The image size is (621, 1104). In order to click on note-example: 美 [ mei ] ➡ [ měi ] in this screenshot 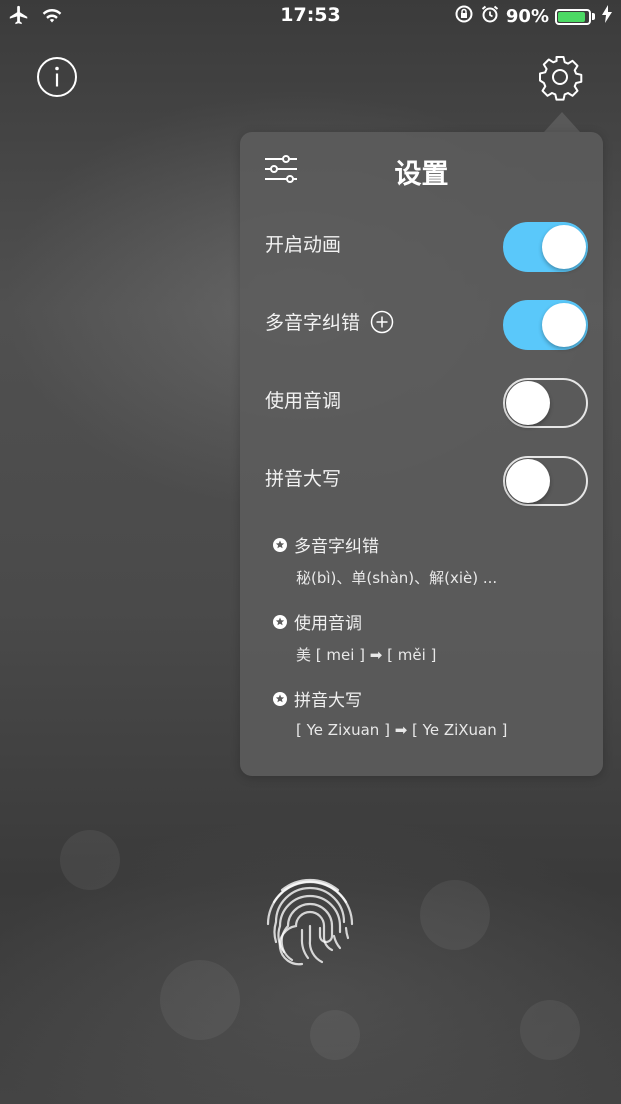, I will do `click(366, 655)`.